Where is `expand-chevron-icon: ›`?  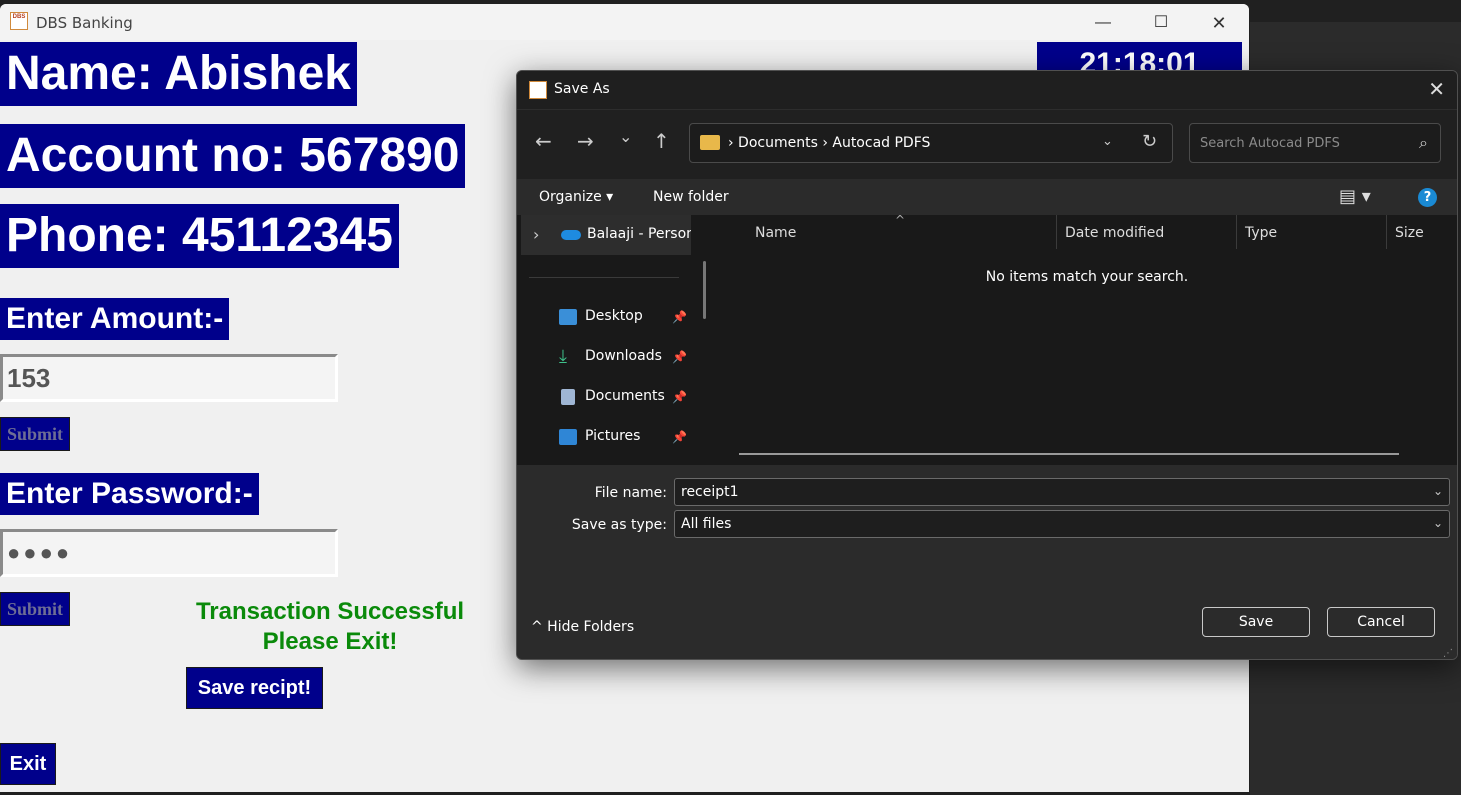 expand-chevron-icon: › is located at coordinates (536, 234).